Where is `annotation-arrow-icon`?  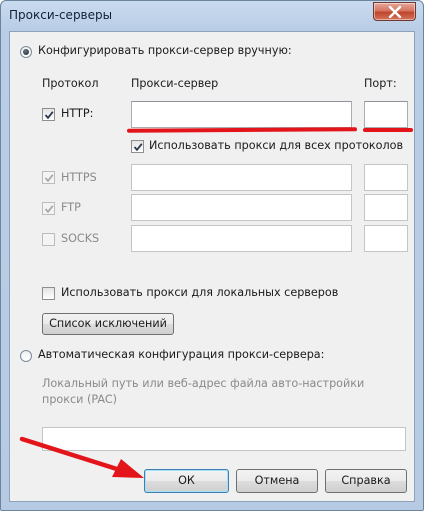
annotation-arrow-icon is located at coordinates (81, 457).